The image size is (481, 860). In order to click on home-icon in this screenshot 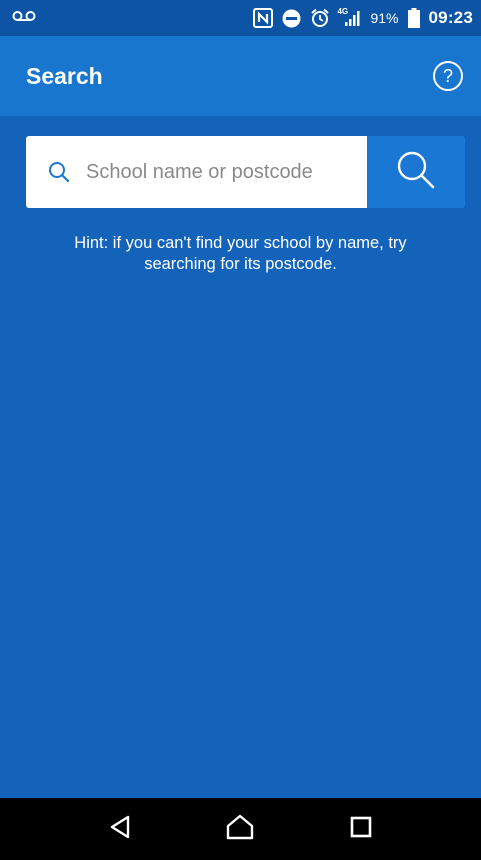, I will do `click(240, 829)`.